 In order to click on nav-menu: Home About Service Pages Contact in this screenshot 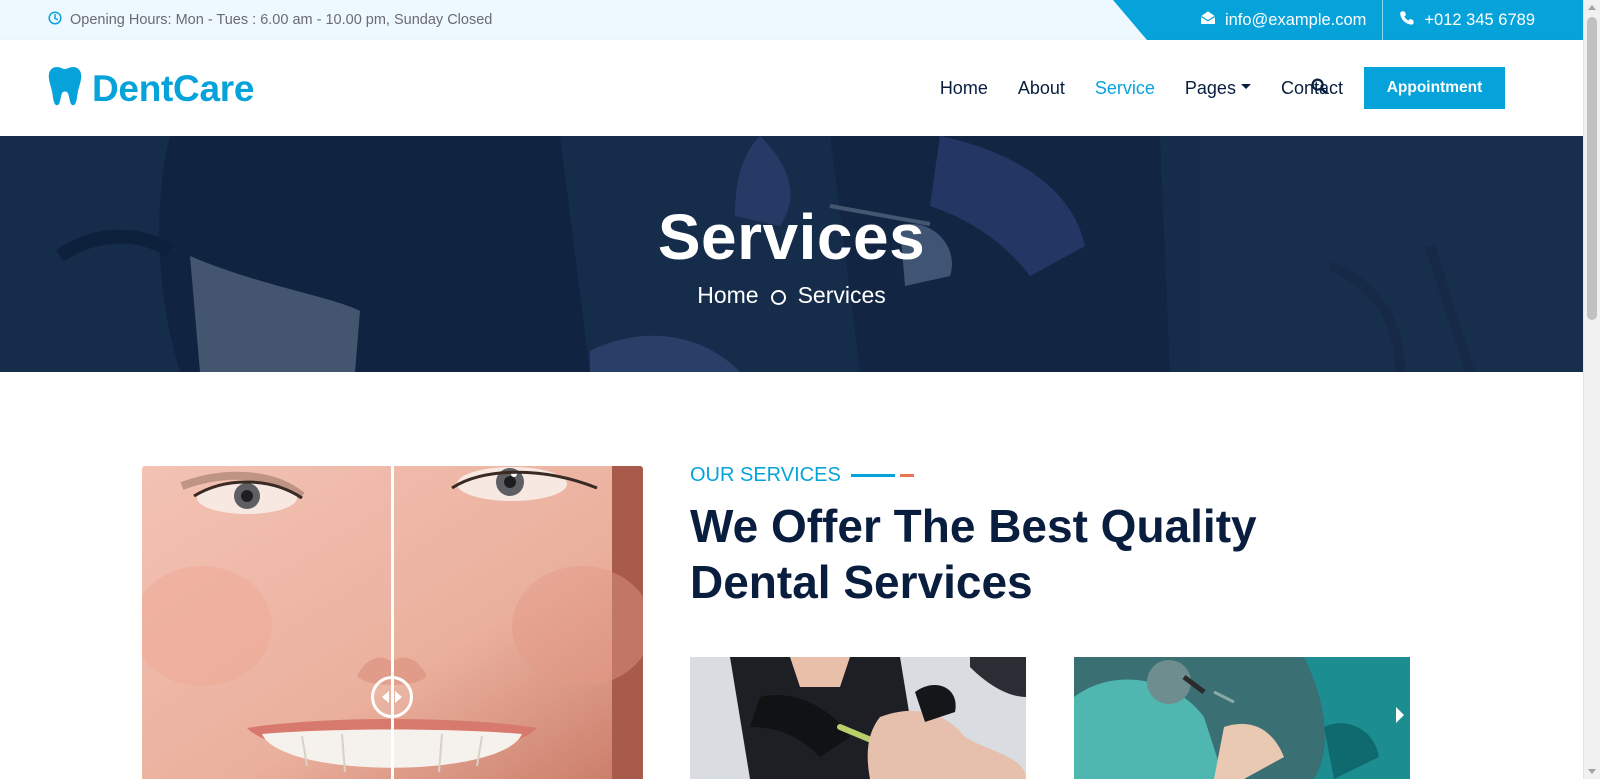, I will do `click(1141, 88)`.